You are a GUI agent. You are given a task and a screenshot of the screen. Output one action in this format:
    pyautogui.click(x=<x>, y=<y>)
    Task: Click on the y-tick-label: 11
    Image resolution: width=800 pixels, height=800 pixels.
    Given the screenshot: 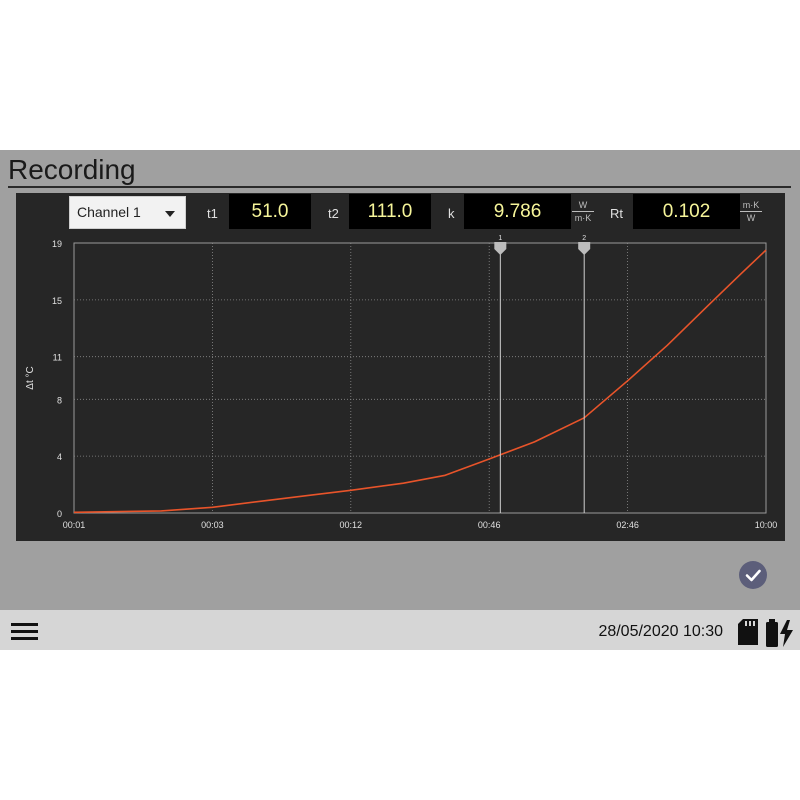 What is the action you would take?
    pyautogui.click(x=57, y=358)
    